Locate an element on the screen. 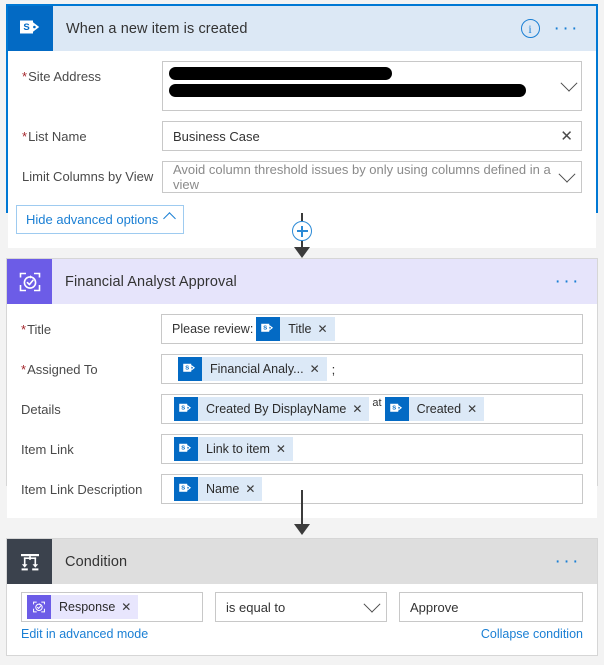 Image resolution: width=604 pixels, height=665 pixels. item-link-token-list: S Link to item ✕ is located at coordinates (372, 449).